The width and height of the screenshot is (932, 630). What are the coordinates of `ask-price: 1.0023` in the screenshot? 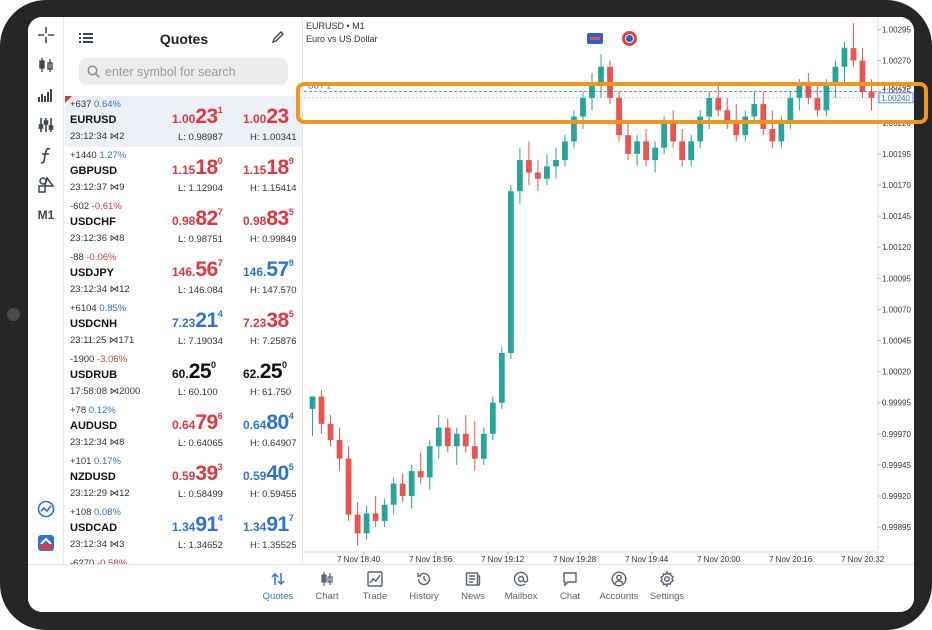 It's located at (266, 117).